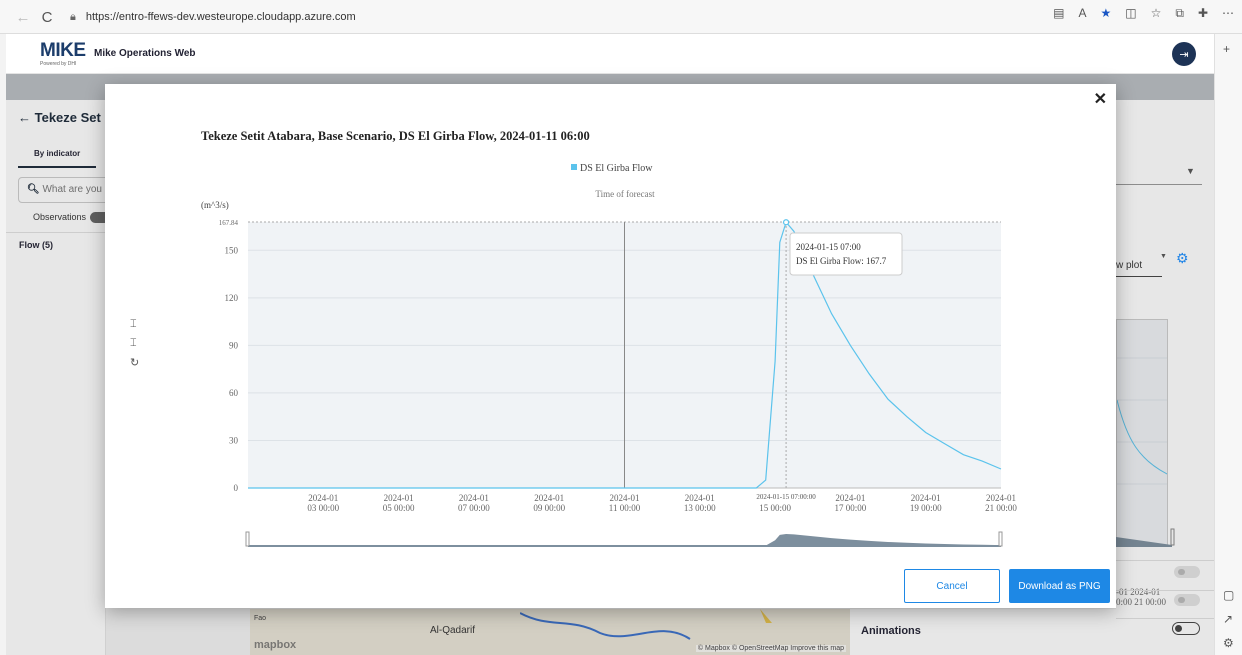 The image size is (1242, 655). I want to click on y-axis-unit: (m^3/s), so click(215, 205).